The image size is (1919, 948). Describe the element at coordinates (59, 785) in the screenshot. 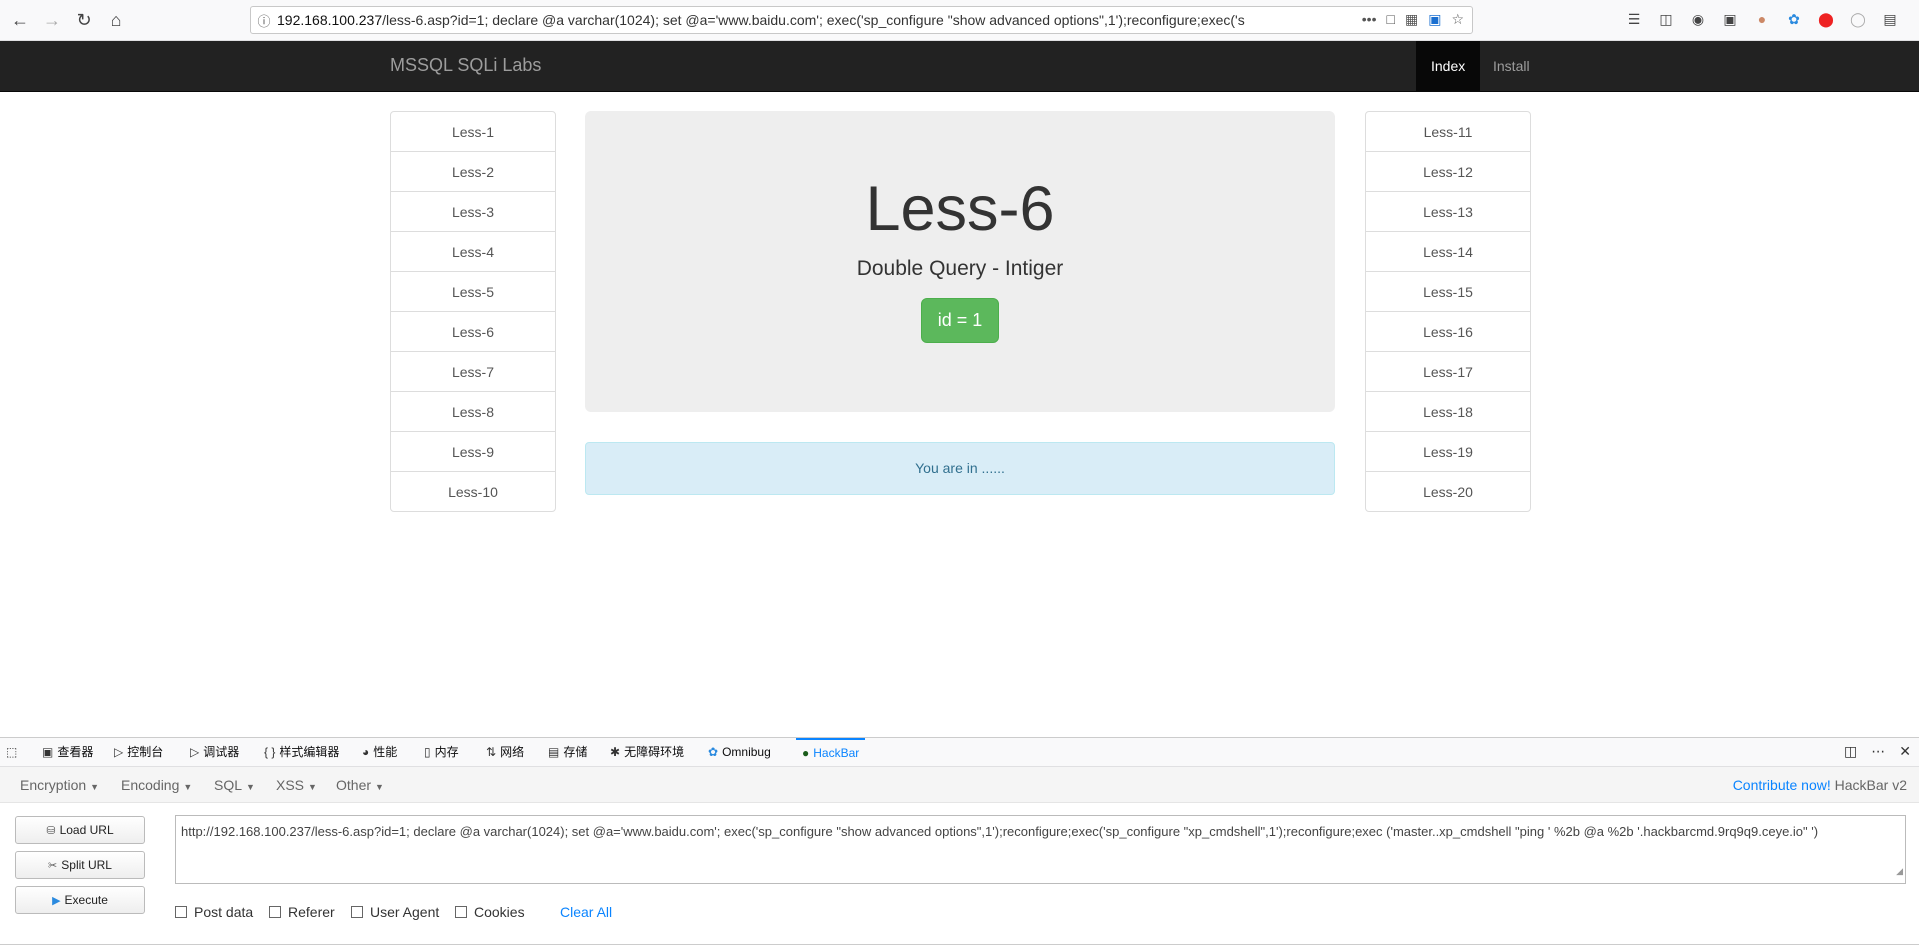

I see `menu-encryption: Encryption ▼` at that location.